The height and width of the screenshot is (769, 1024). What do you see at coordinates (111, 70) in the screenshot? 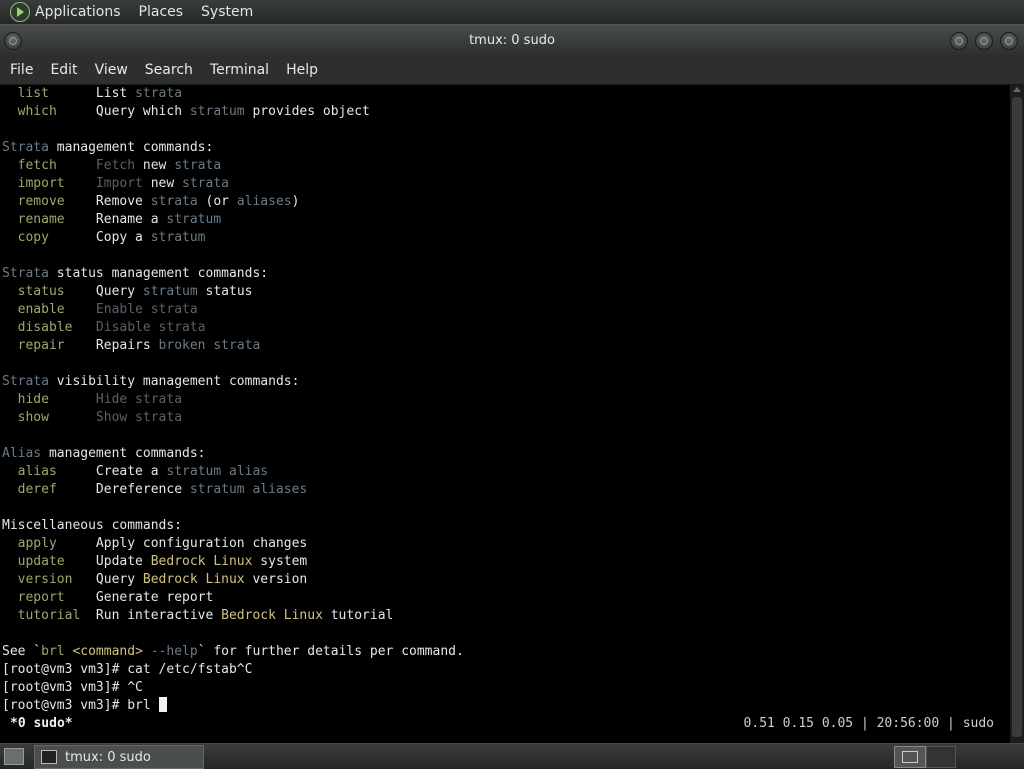
I see `menu-view: View` at bounding box center [111, 70].